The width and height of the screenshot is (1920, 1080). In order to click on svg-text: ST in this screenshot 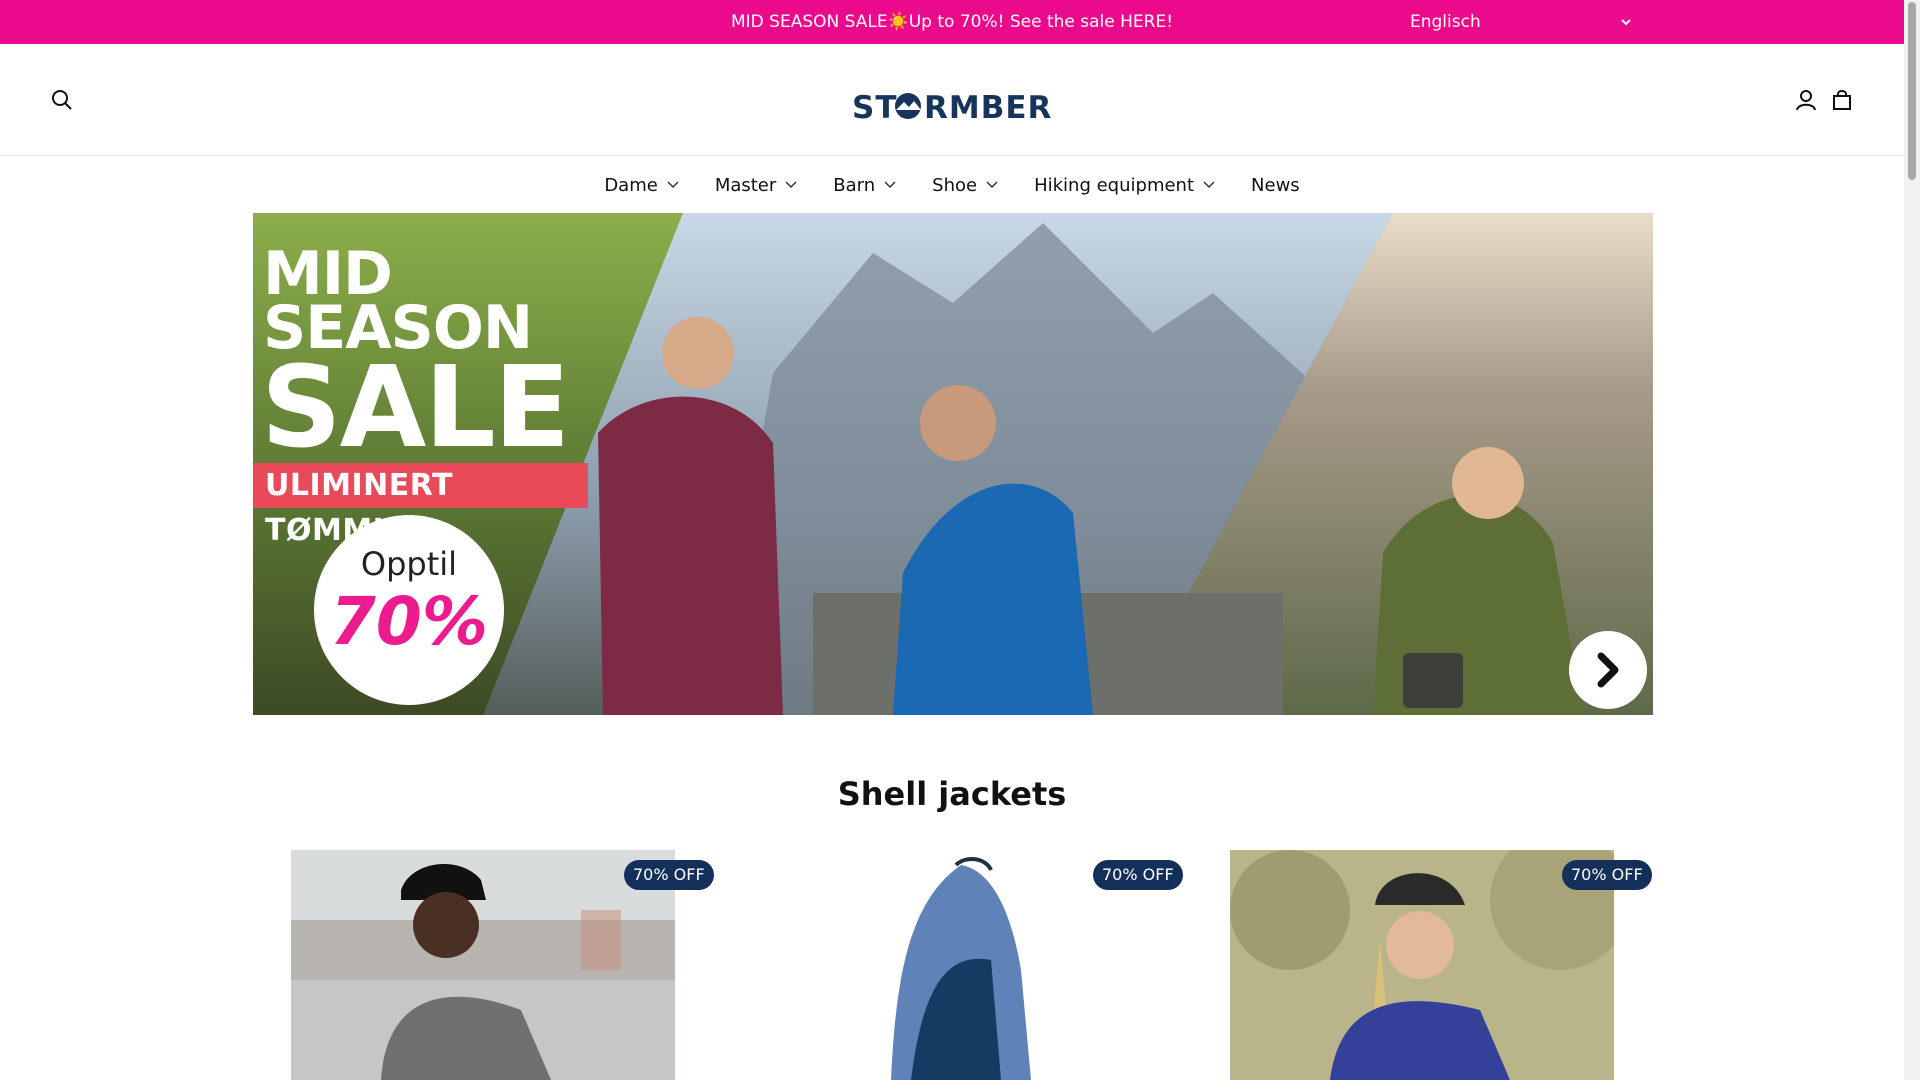, I will do `click(874, 108)`.